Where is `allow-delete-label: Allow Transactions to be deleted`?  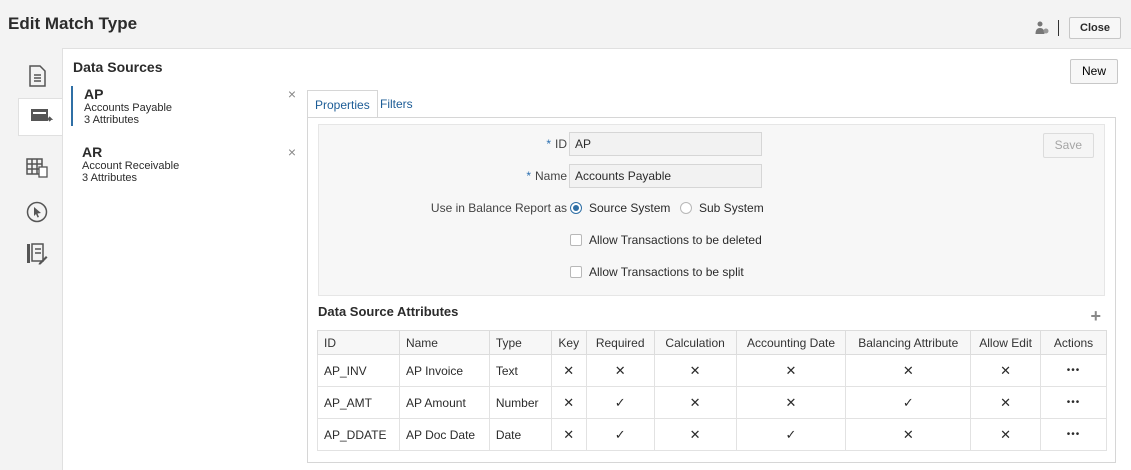
allow-delete-label: Allow Transactions to be deleted is located at coordinates (675, 240).